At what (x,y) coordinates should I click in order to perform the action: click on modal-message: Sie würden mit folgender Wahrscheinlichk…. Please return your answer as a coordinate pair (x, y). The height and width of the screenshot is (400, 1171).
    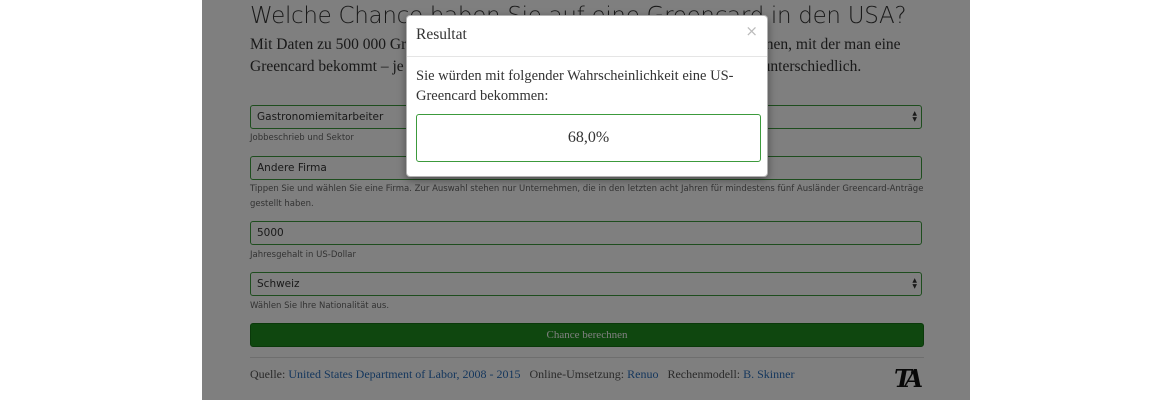
    Looking at the image, I should click on (575, 86).